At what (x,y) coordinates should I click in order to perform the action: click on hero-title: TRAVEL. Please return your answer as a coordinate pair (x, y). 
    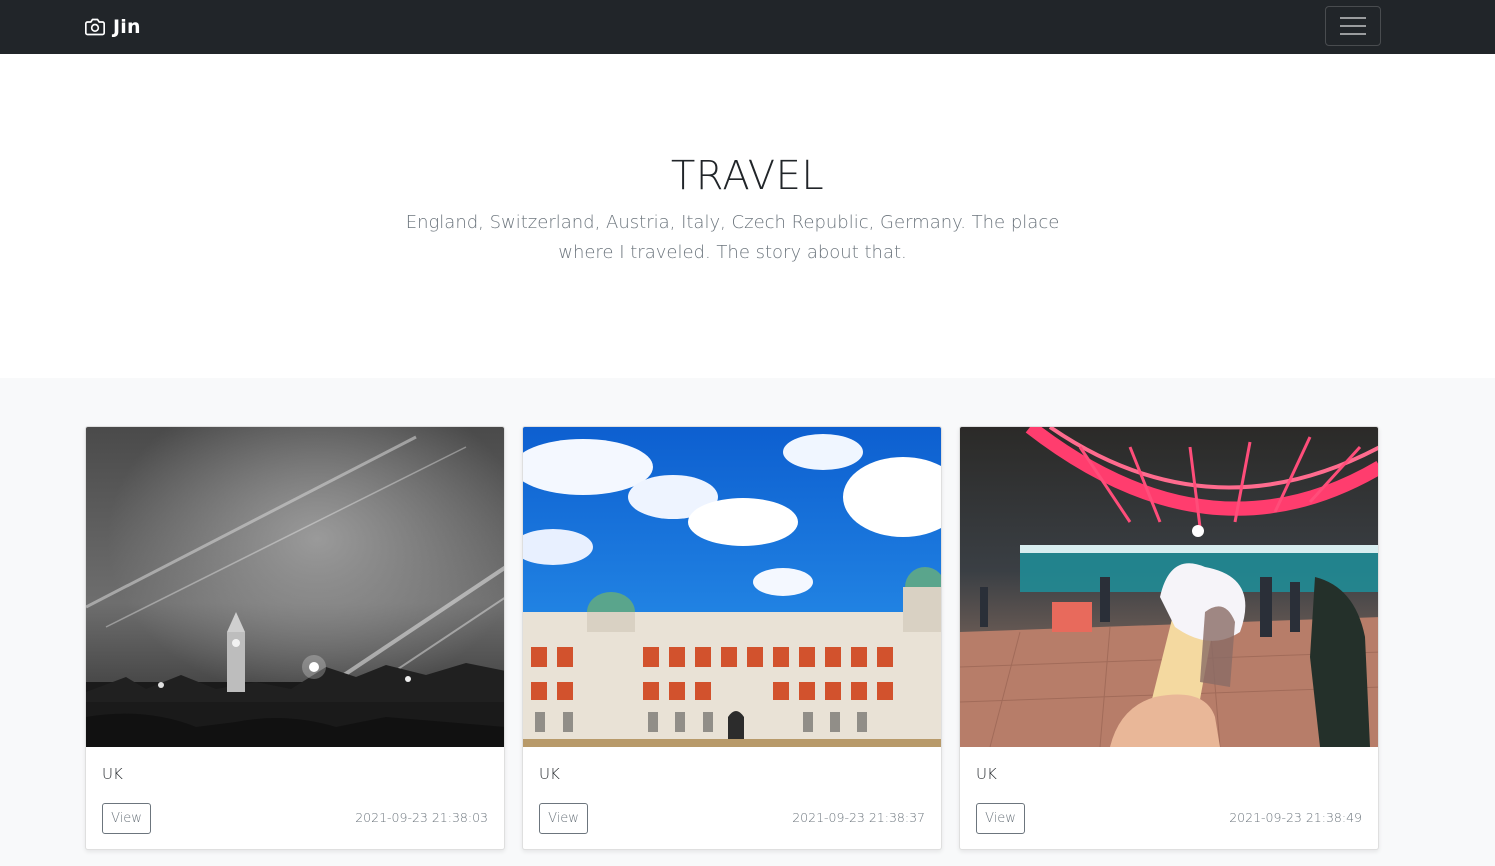
    Looking at the image, I should click on (747, 176).